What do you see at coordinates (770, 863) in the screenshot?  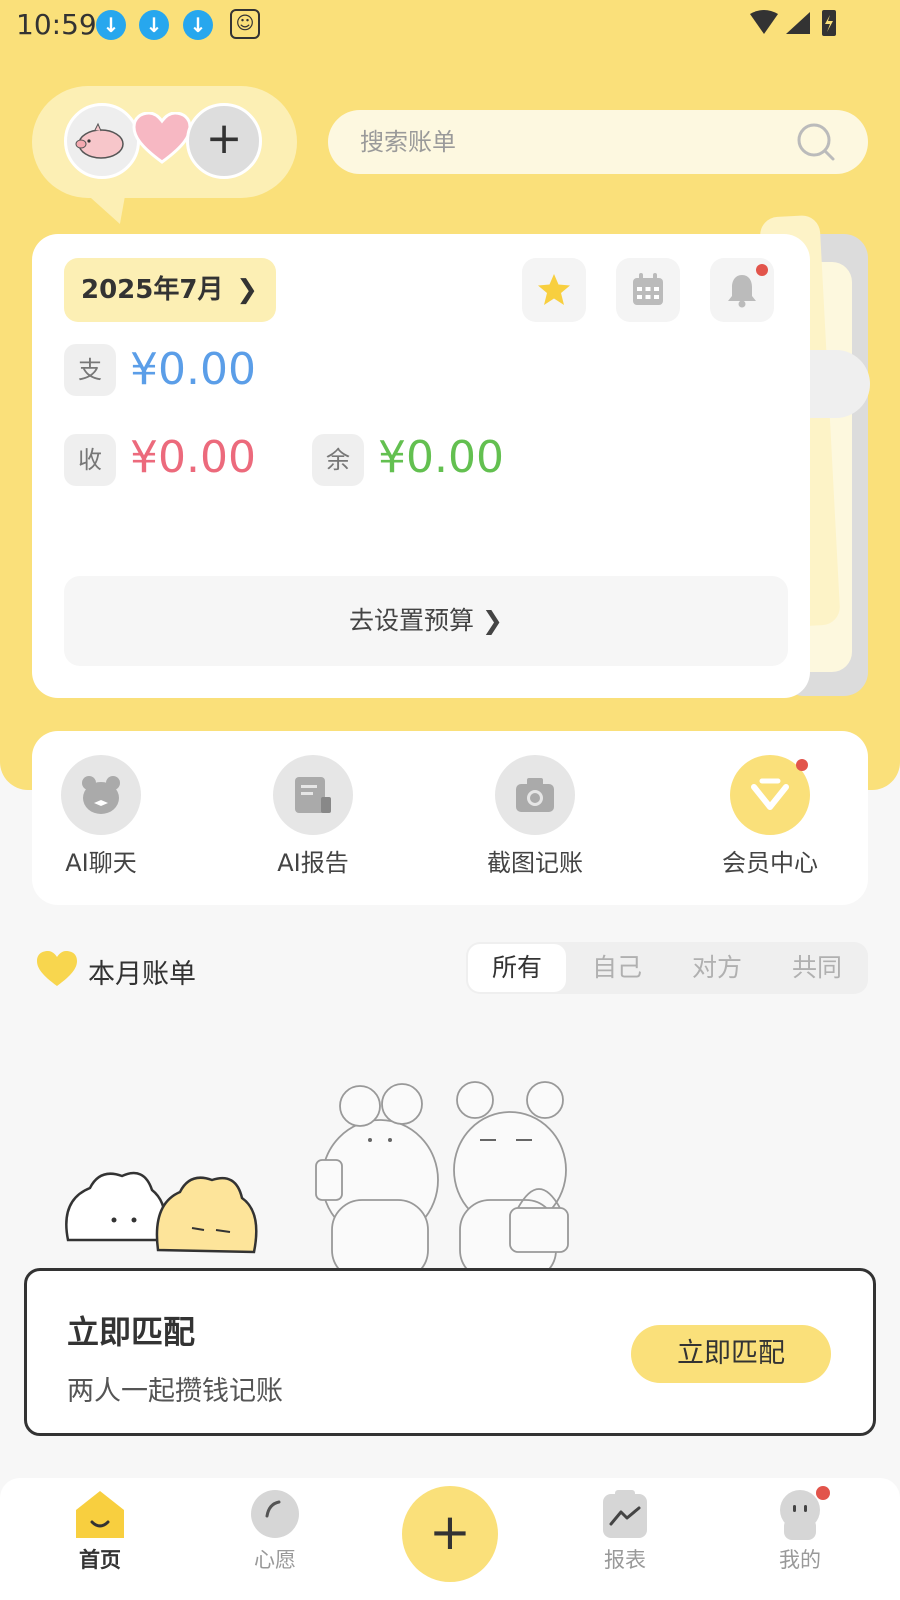 I see `feature-label: 会员中心` at bounding box center [770, 863].